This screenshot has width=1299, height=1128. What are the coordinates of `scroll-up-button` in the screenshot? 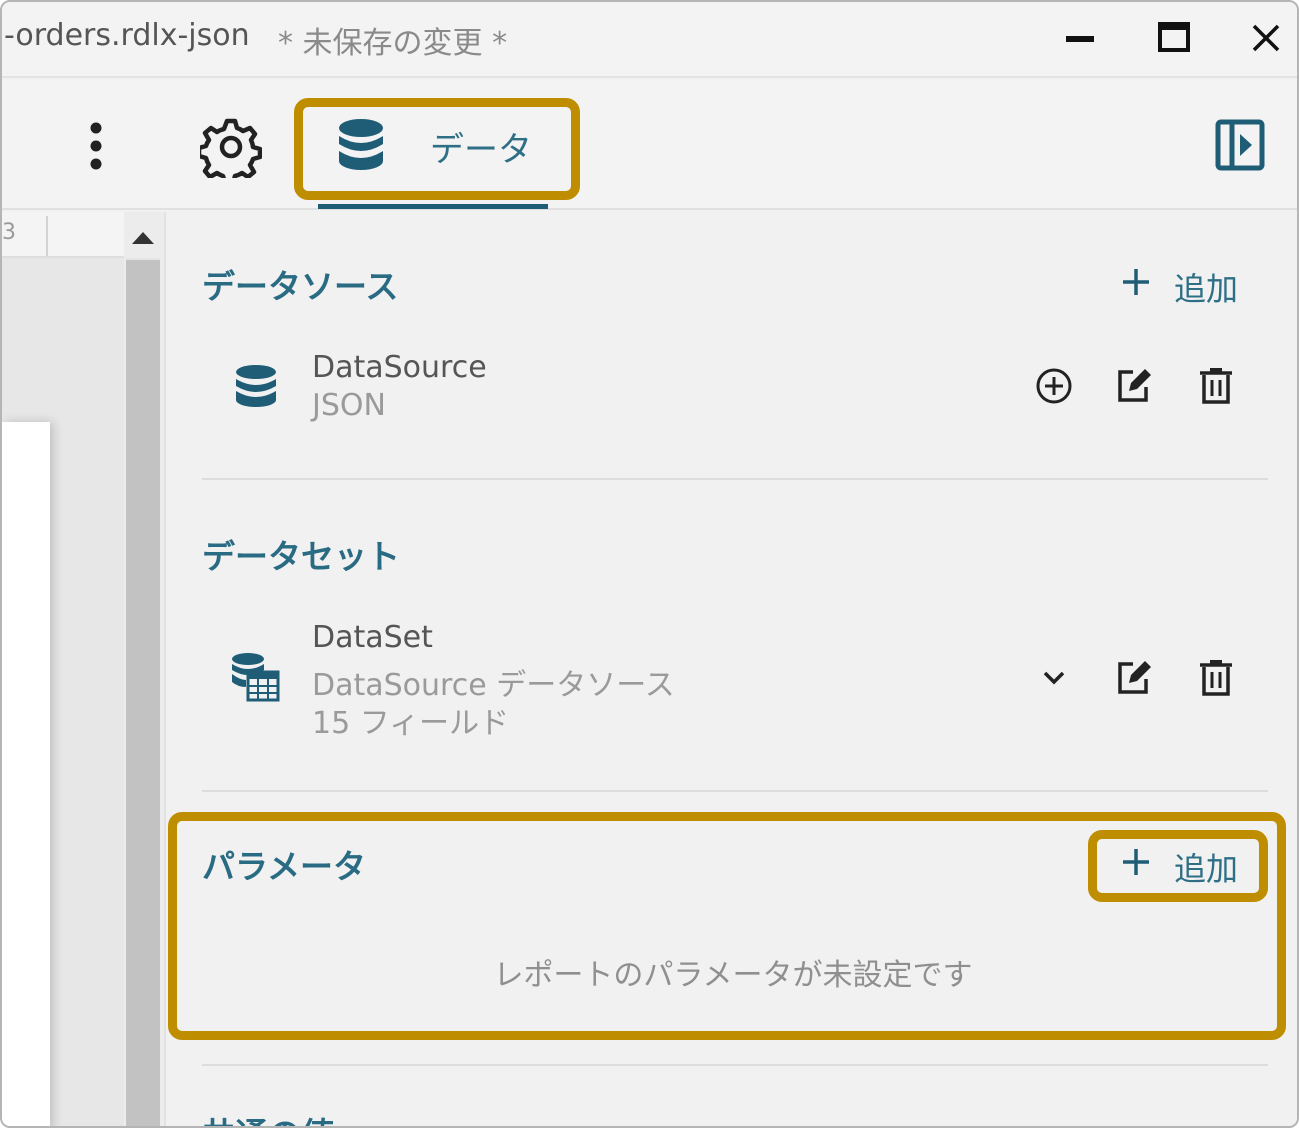 It's located at (143, 238).